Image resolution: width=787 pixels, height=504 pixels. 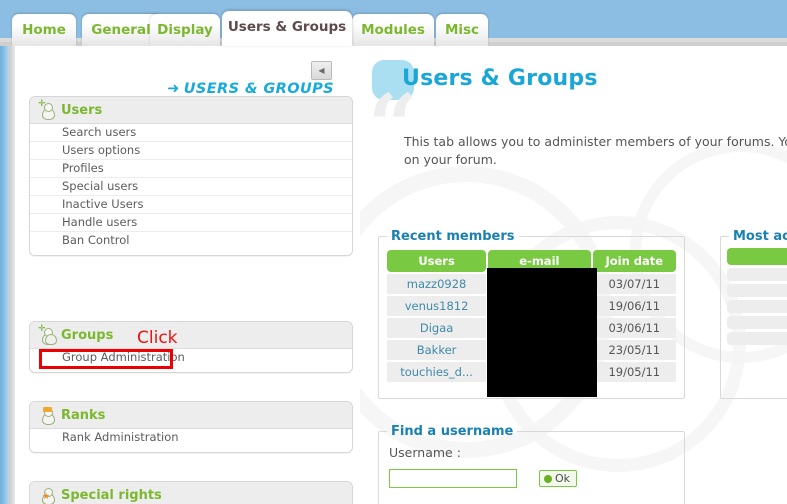 I want to click on find-username-legend: Find a username, so click(x=452, y=431).